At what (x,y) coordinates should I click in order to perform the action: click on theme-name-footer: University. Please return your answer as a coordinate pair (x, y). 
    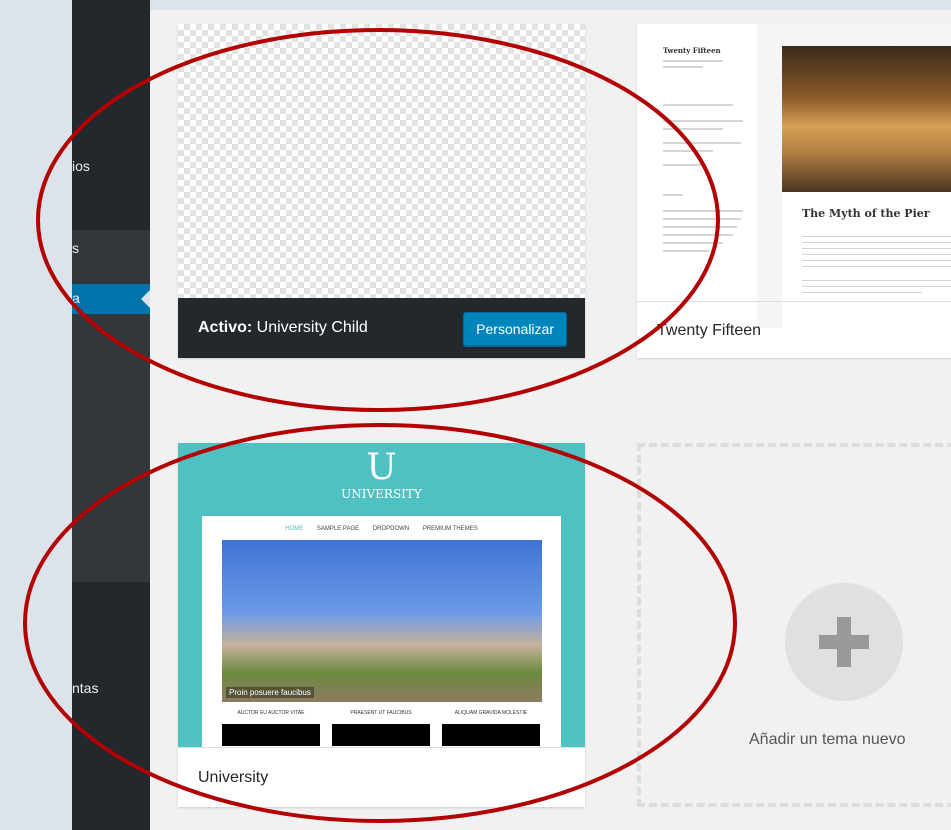
    Looking at the image, I should click on (381, 777).